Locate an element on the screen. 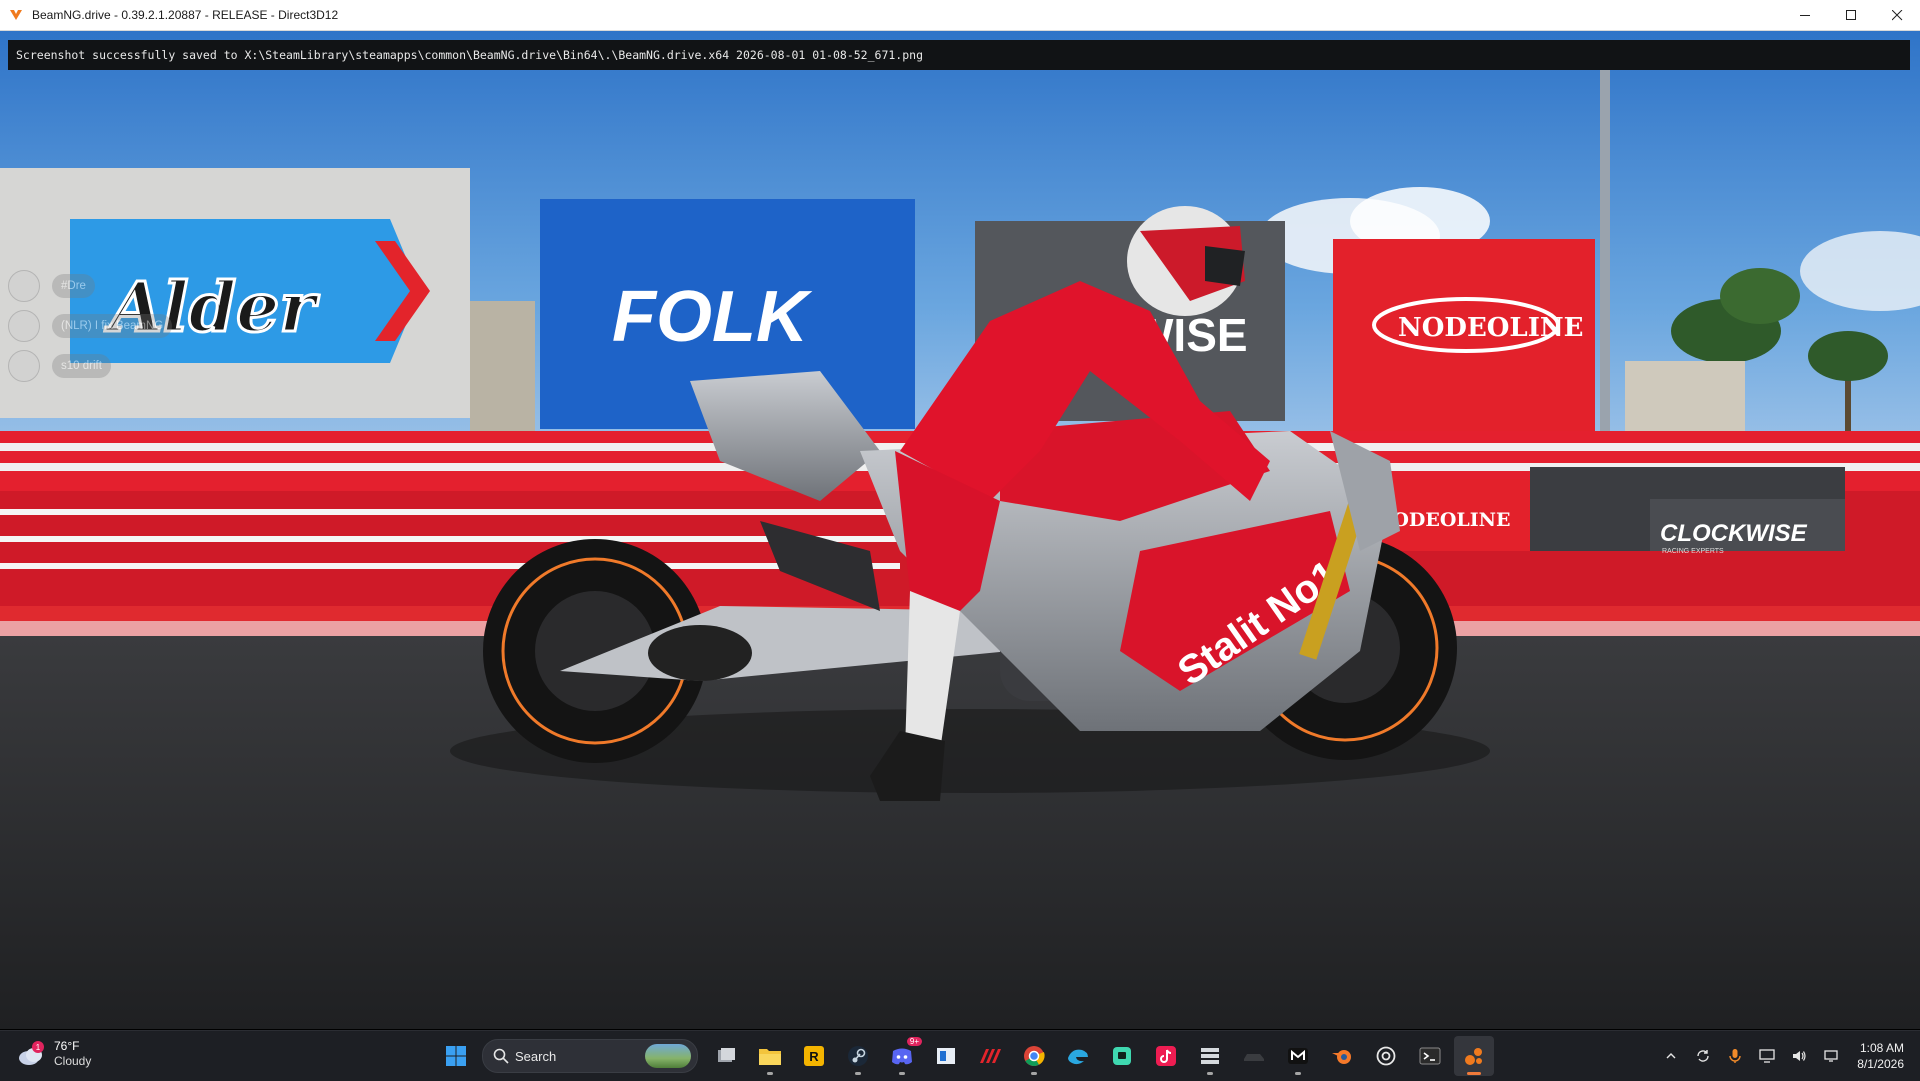 The width and height of the screenshot is (1920, 1081). maximize-button is located at coordinates (1851, 15).